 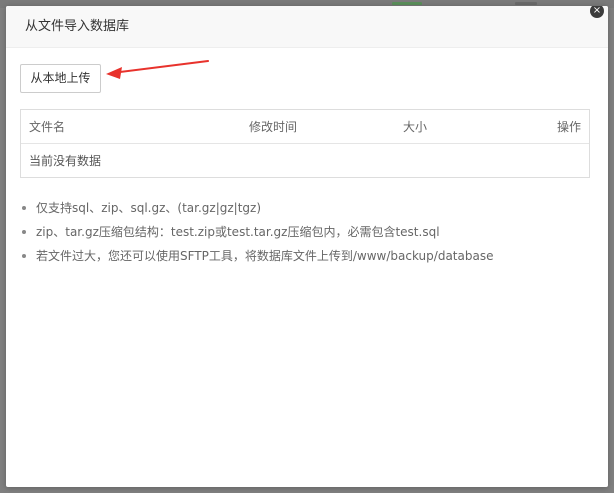 What do you see at coordinates (148, 208) in the screenshot?
I see `tip-text: 仅支持sql、zip、sql.gz、(tar.gz|gz|tgz)` at bounding box center [148, 208].